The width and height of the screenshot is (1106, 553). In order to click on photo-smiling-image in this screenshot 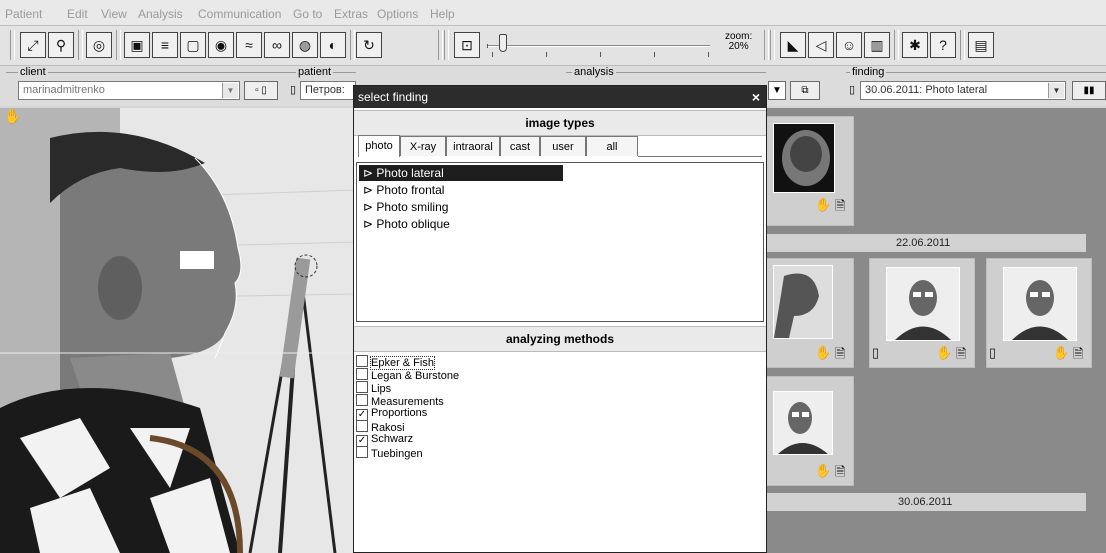, I will do `click(1040, 304)`.